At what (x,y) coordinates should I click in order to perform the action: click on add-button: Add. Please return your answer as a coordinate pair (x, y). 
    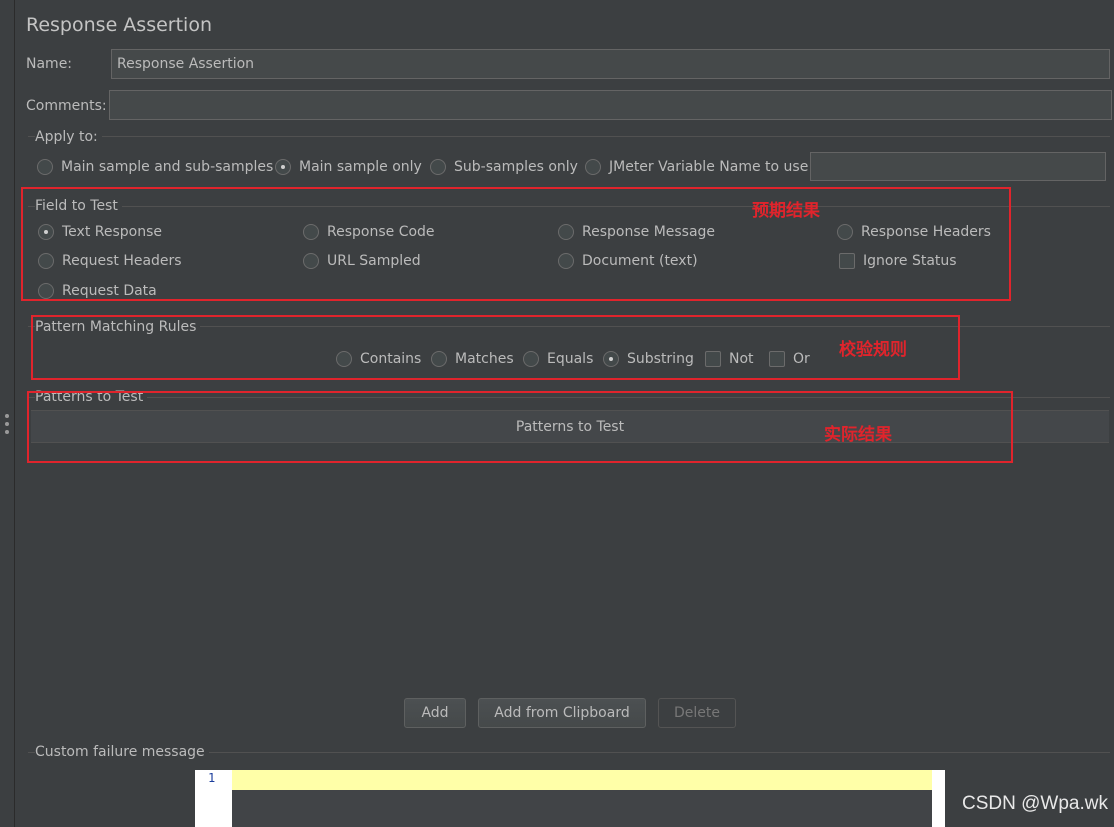
    Looking at the image, I should click on (435, 713).